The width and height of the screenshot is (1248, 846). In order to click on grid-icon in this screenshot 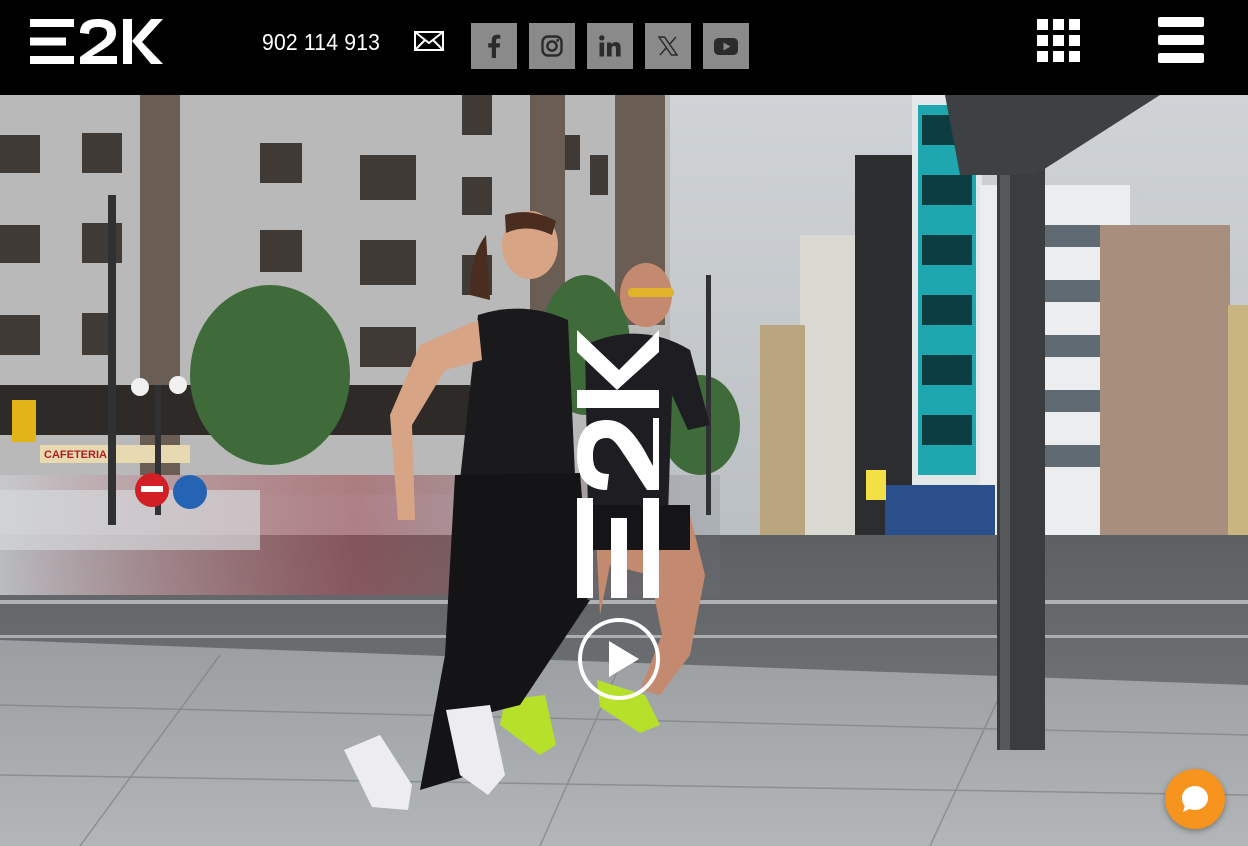, I will do `click(1059, 41)`.